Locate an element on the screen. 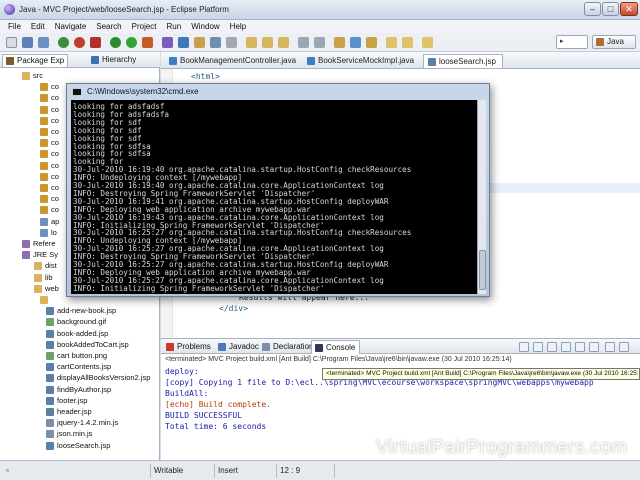  main-toolbar is located at coordinates (320, 42).